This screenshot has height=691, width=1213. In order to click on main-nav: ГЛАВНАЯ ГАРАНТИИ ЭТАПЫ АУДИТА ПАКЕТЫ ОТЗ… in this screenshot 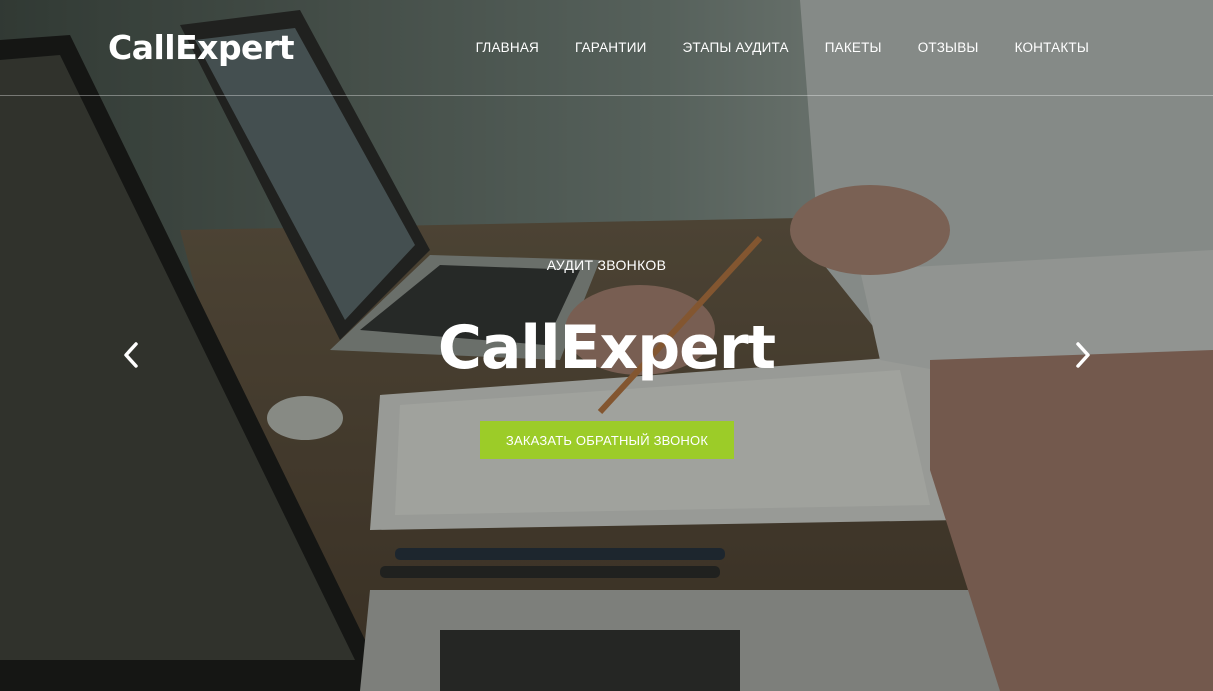, I will do `click(782, 47)`.